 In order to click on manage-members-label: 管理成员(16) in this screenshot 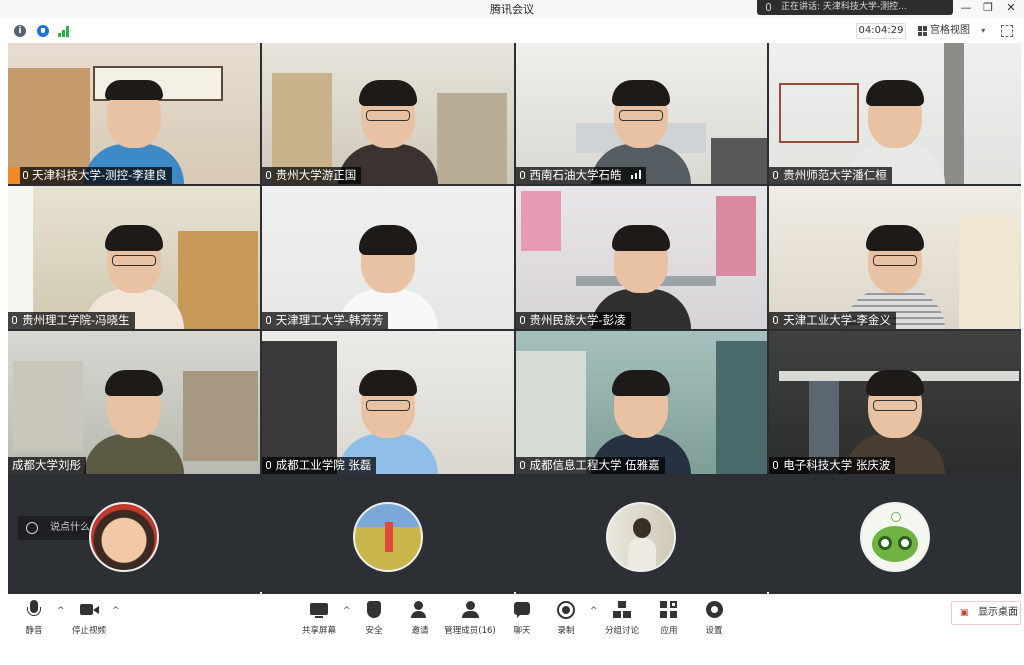, I will do `click(470, 631)`.